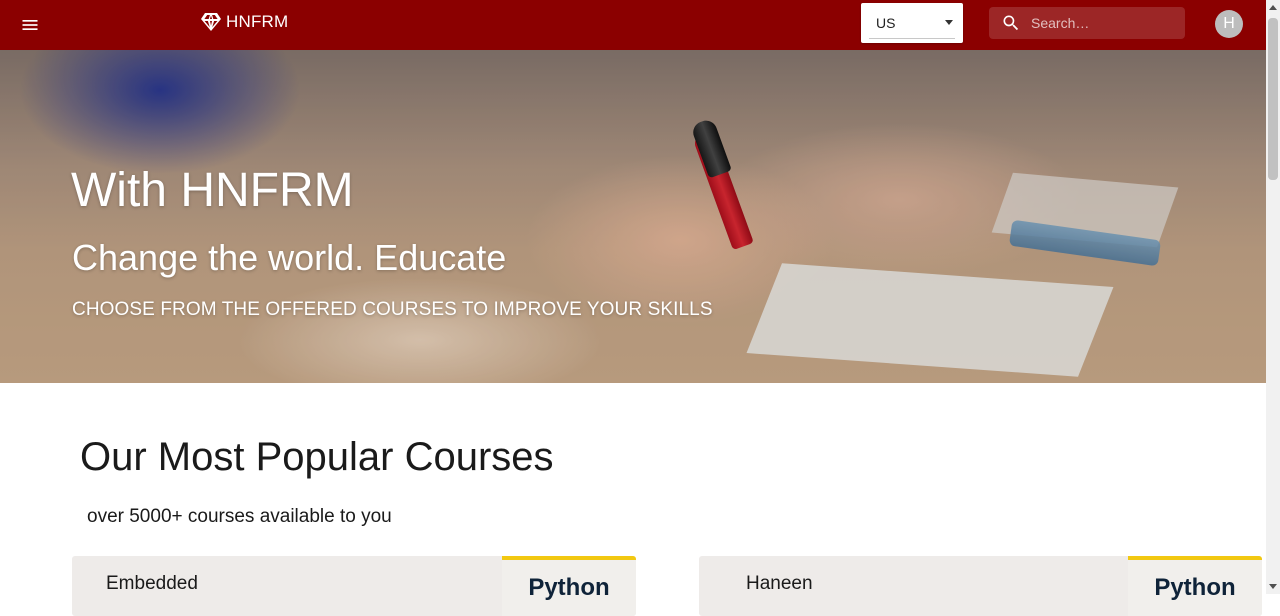  I want to click on hero-title: With HNFRM, so click(212, 190).